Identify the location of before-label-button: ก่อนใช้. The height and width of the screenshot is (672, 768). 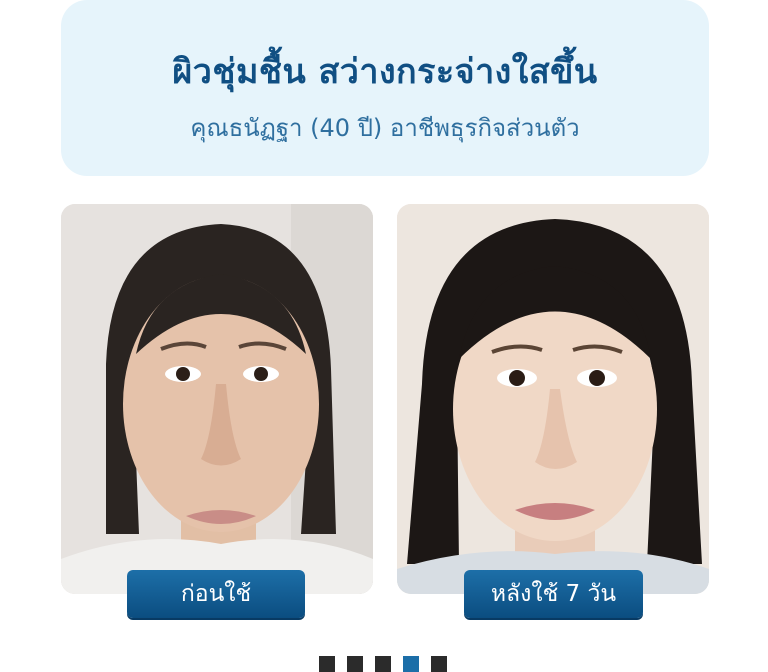
(216, 594).